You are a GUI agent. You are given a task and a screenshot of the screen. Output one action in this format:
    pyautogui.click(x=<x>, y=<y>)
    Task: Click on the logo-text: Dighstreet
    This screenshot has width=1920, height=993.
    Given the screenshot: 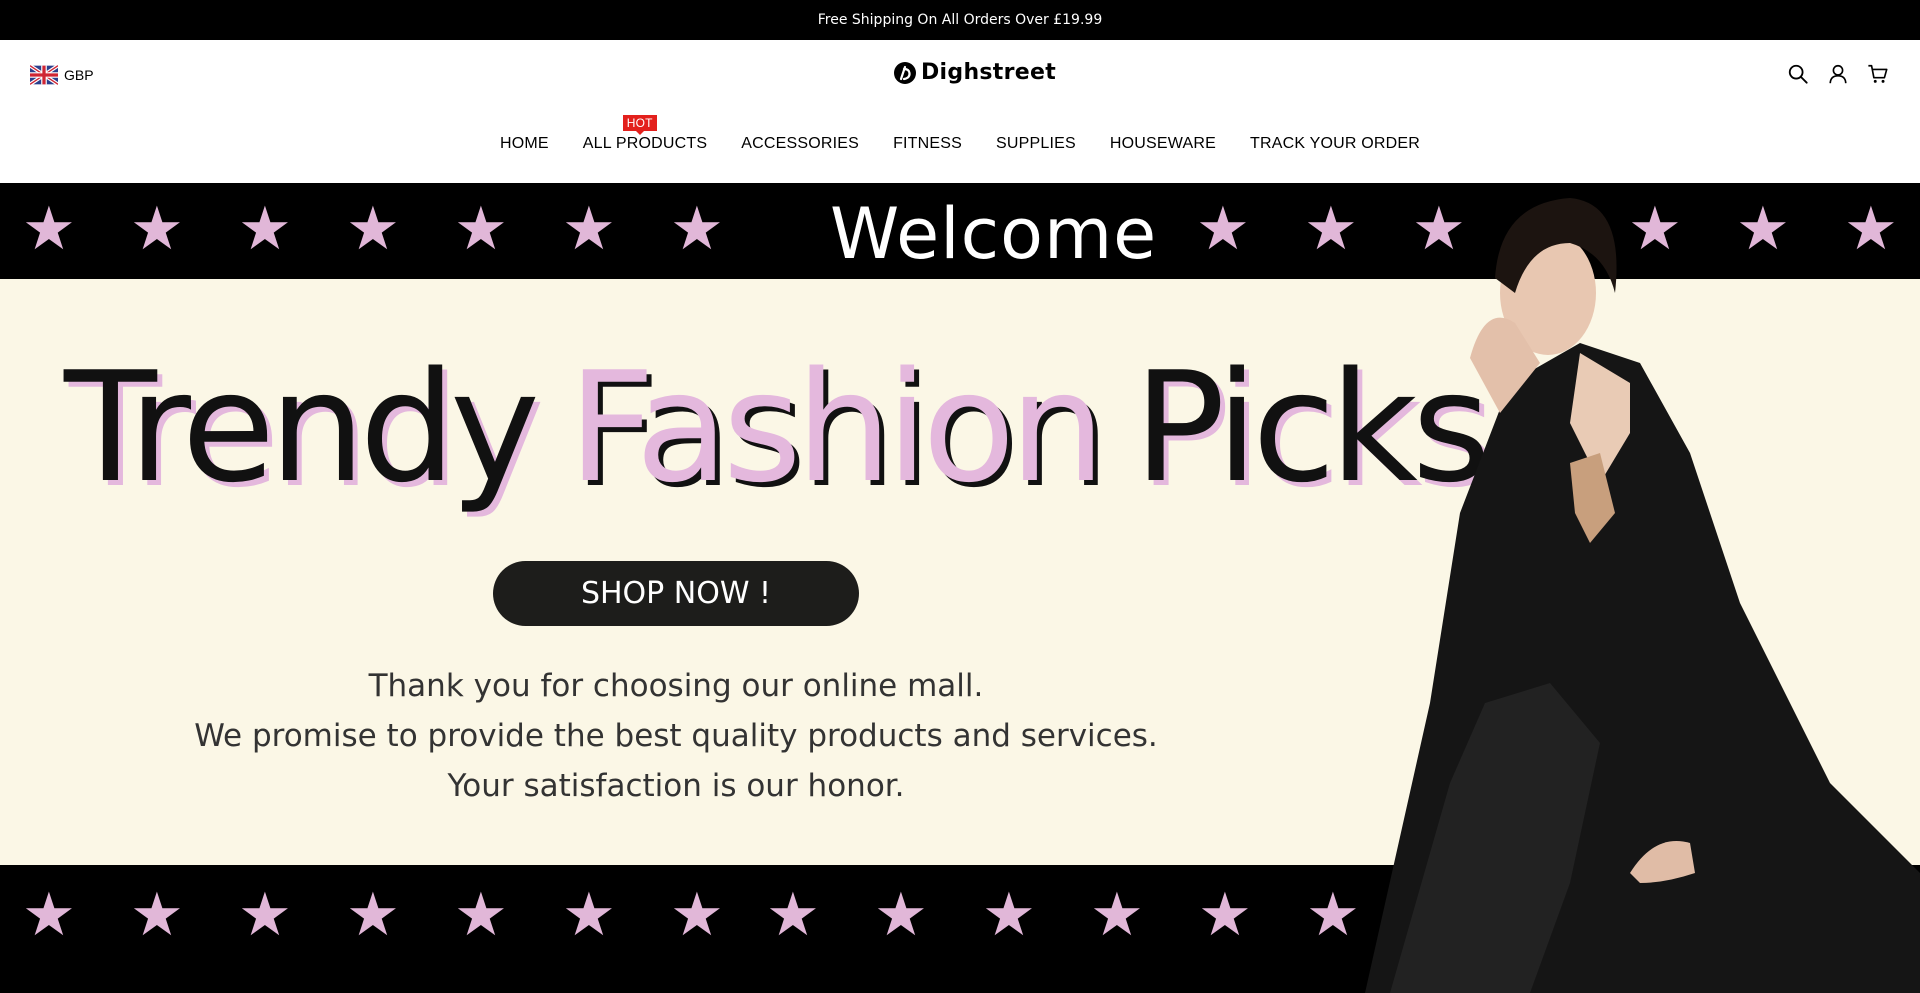 What is the action you would take?
    pyautogui.click(x=989, y=72)
    